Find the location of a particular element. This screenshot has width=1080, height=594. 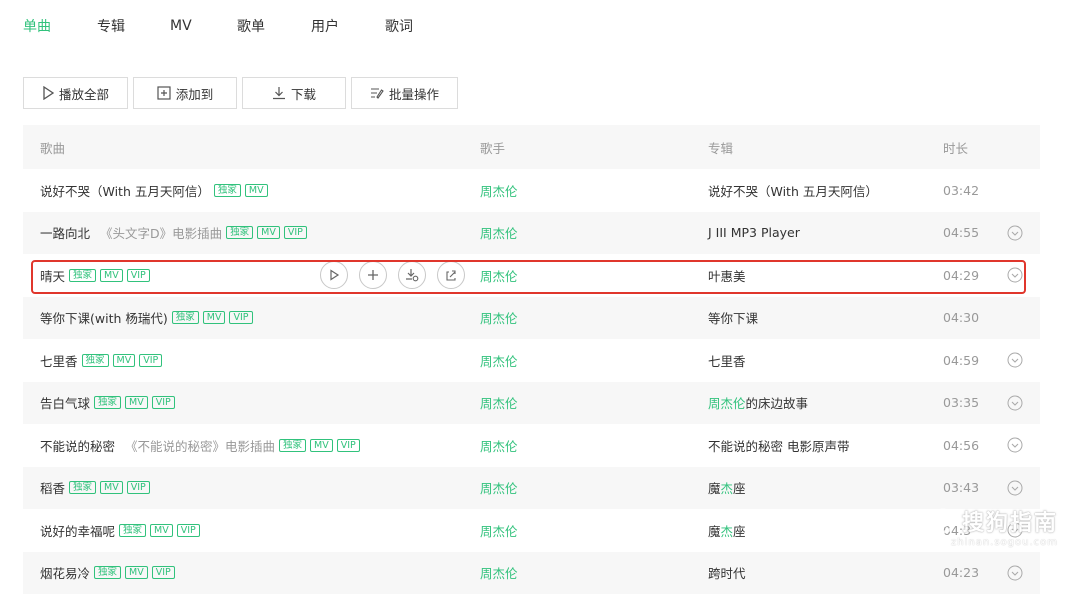

column-duration: 时长 is located at coordinates (955, 147).